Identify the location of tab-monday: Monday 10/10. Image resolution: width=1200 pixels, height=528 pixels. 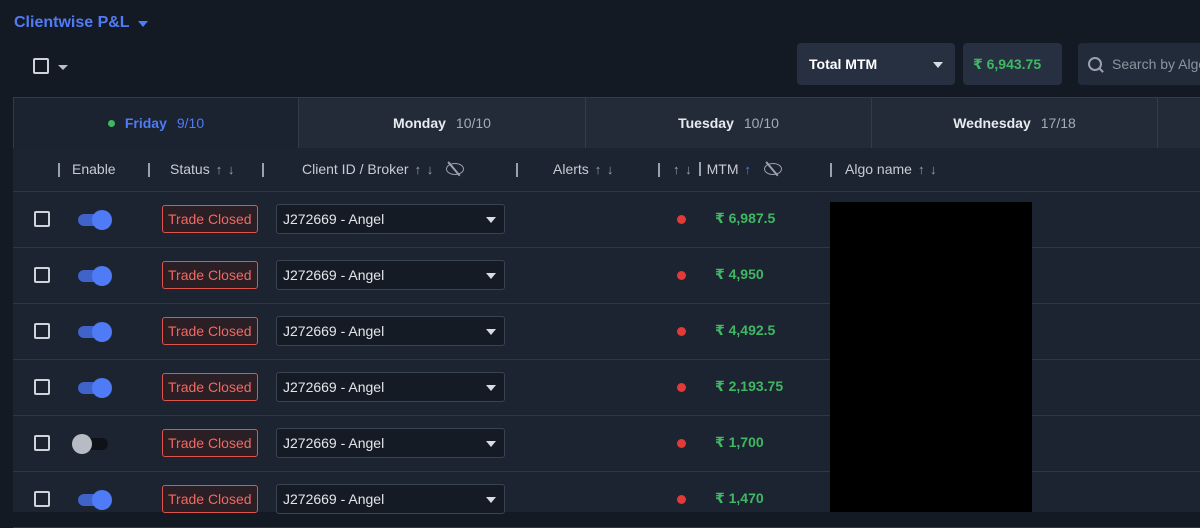
(442, 123).